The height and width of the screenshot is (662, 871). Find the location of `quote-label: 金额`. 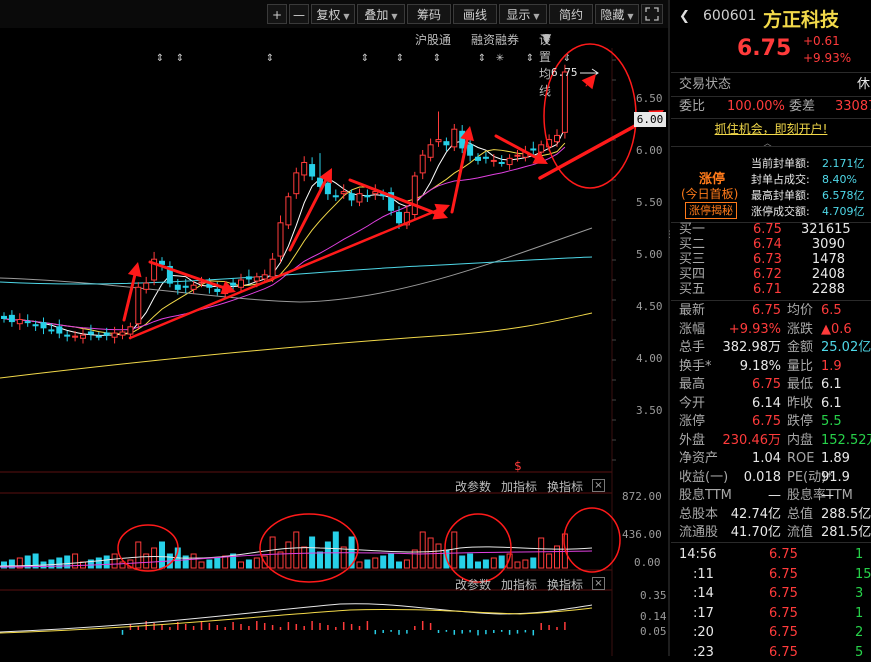

quote-label: 金额 is located at coordinates (800, 347).